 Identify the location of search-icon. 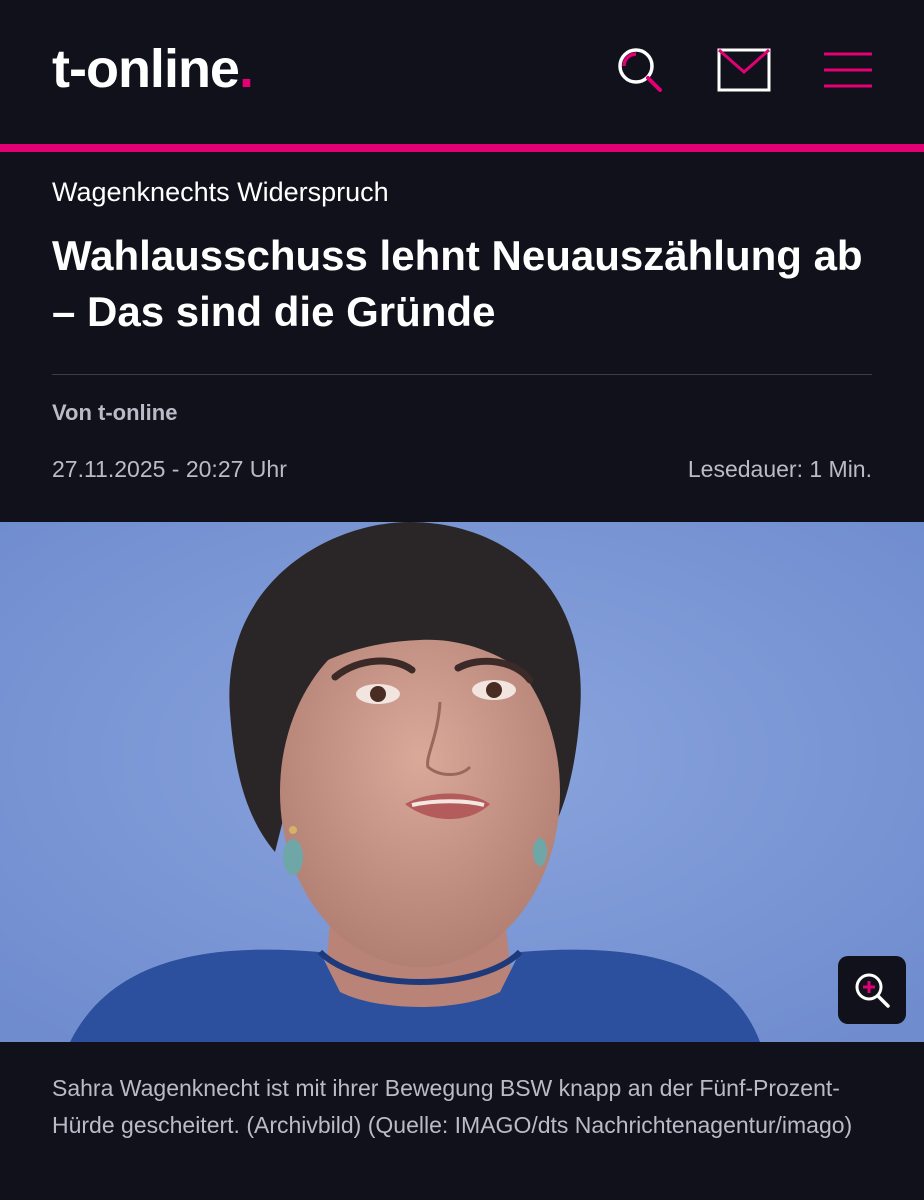
(640, 70).